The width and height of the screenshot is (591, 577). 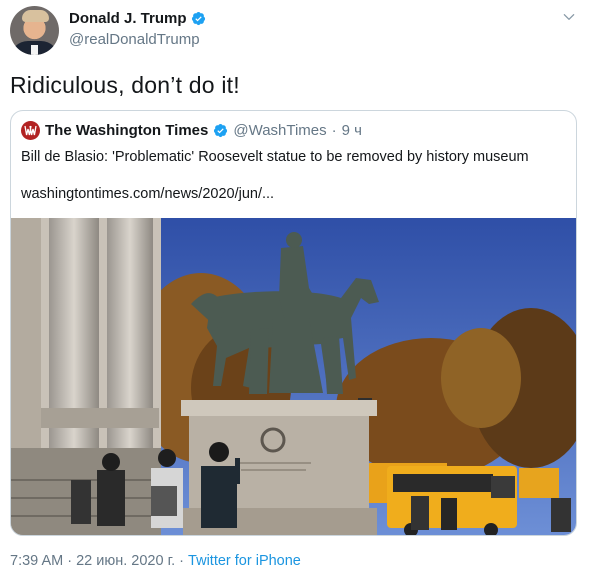 I want to click on quoted-display-name: The Washington Times, so click(x=126, y=130).